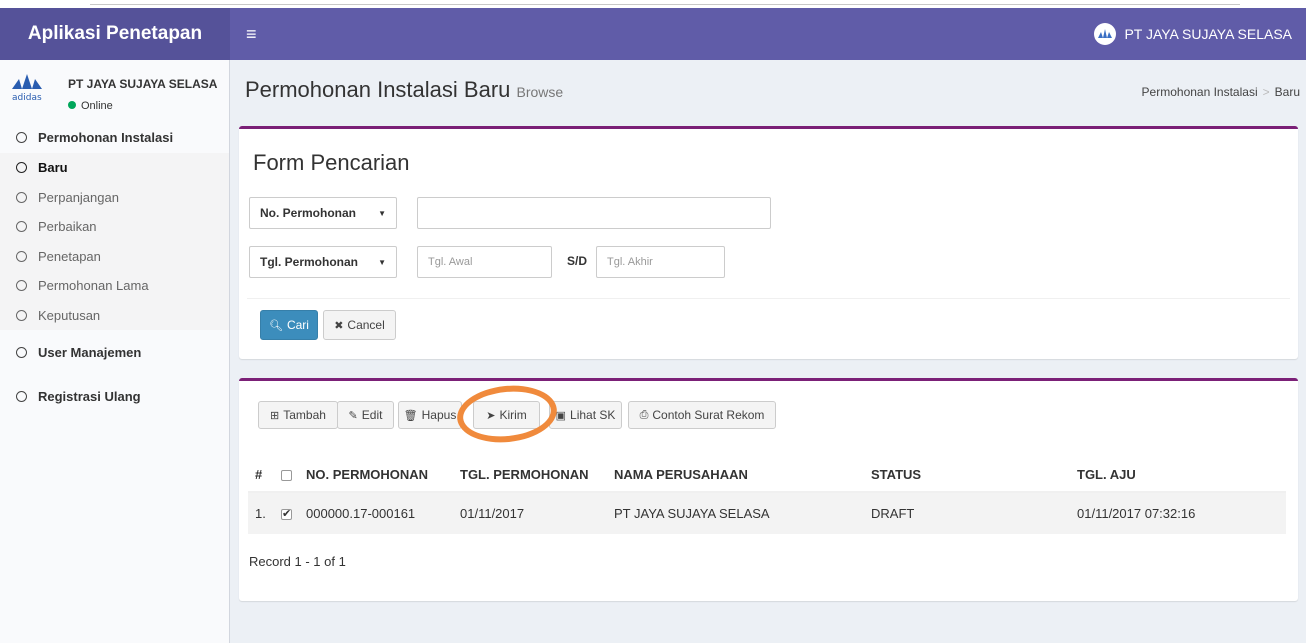 The width and height of the screenshot is (1306, 643). What do you see at coordinates (530, 513) in the screenshot?
I see `row-tgl-permohonan: 01/11/2017` at bounding box center [530, 513].